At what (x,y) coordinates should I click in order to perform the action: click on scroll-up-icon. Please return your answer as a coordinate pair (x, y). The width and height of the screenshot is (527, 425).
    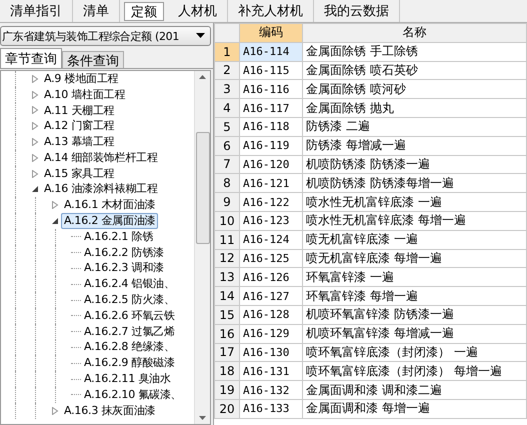
    Looking at the image, I should click on (202, 77).